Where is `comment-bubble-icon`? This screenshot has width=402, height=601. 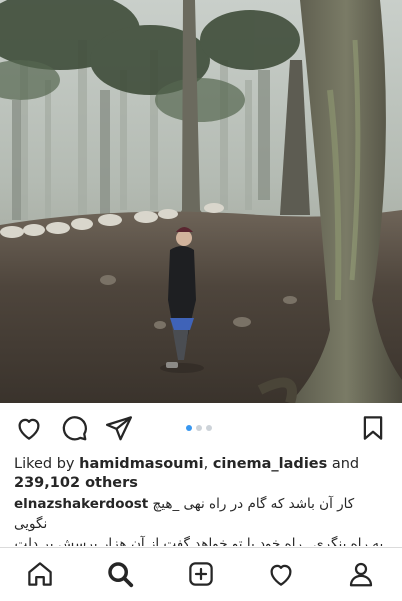
comment-bubble-icon is located at coordinates (74, 428).